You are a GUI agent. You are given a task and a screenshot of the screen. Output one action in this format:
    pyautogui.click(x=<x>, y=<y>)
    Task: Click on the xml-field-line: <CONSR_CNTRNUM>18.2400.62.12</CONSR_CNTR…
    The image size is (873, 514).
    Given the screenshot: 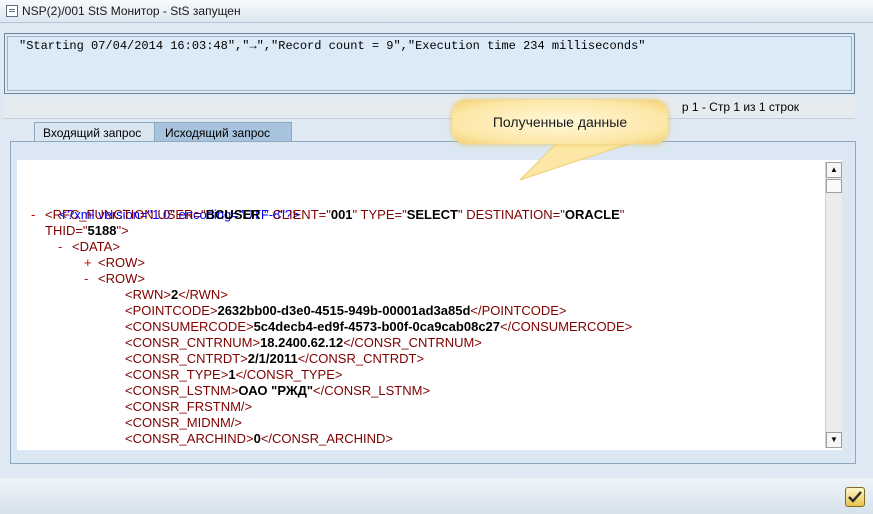 What is the action you would take?
    pyautogui.click(x=303, y=343)
    